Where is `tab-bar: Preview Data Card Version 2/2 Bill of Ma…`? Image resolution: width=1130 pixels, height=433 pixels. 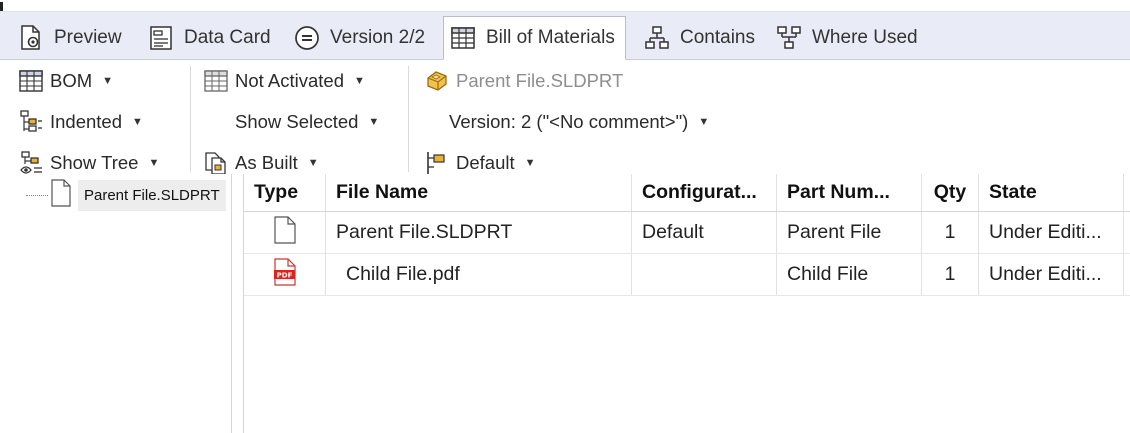 tab-bar: Preview Data Card Version 2/2 Bill of Ma… is located at coordinates (565, 36).